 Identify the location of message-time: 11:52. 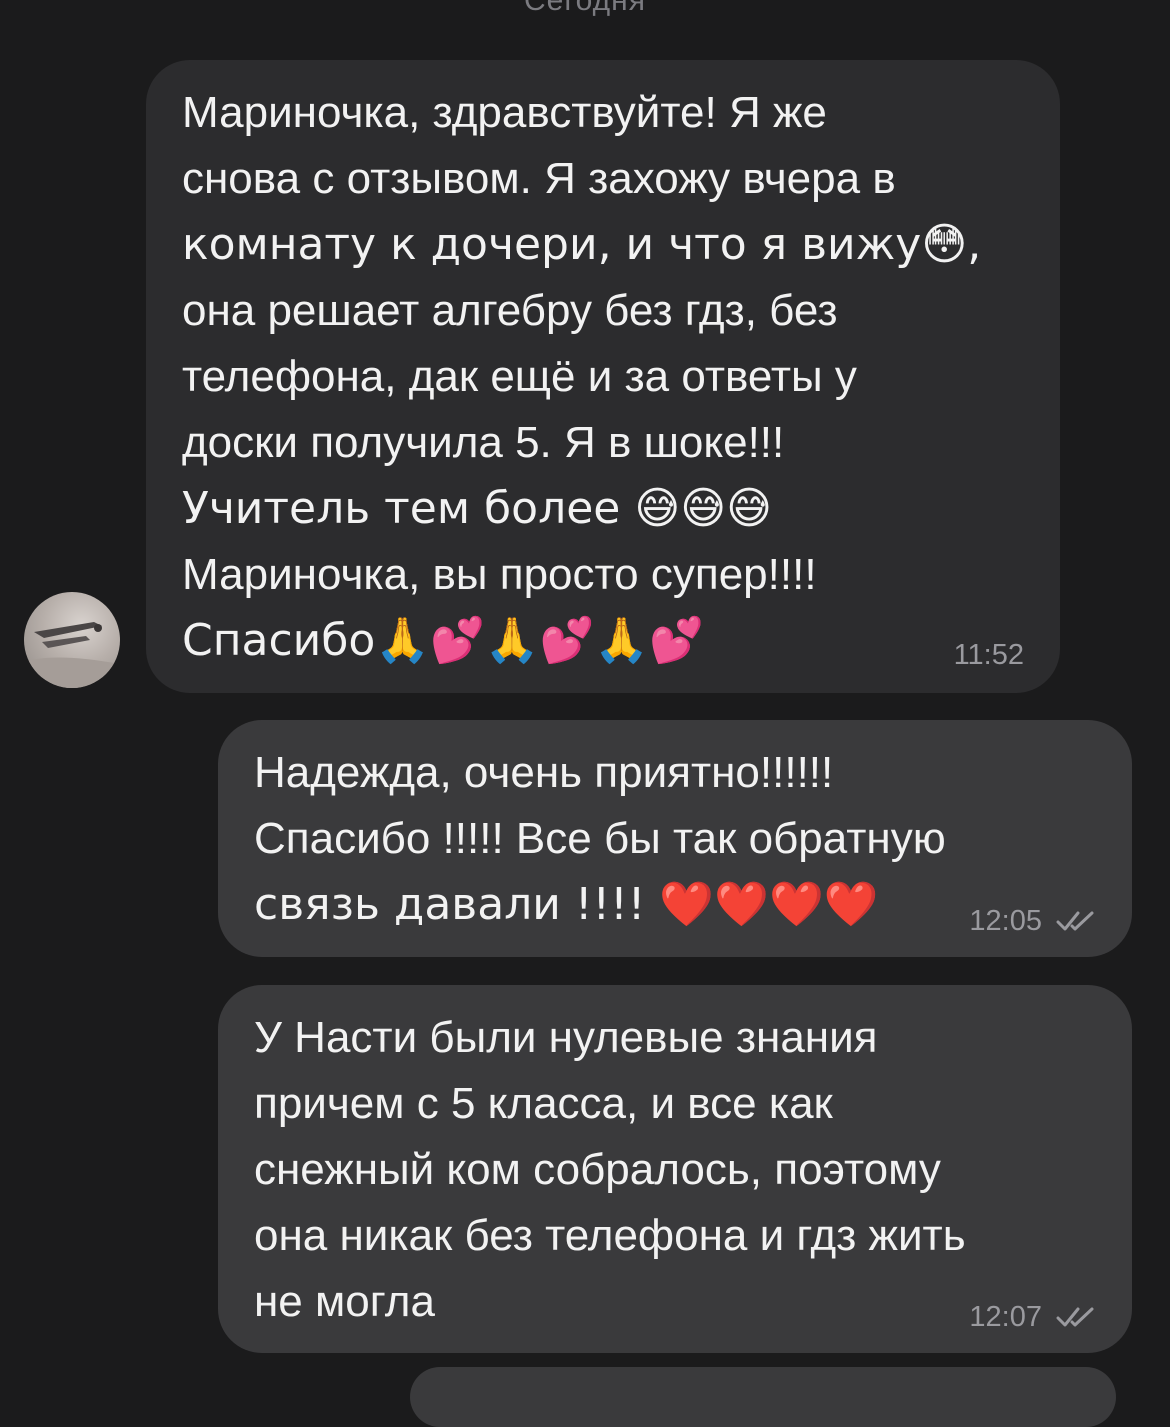
(988, 655).